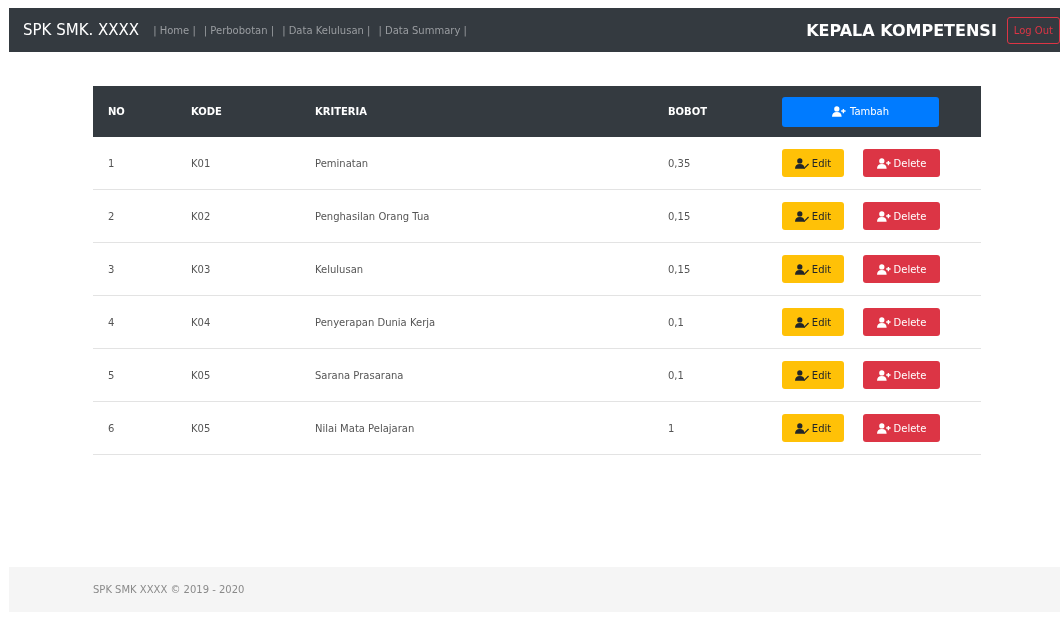 The height and width of the screenshot is (620, 1060). Describe the element at coordinates (372, 216) in the screenshot. I see `table-cell-text: Penghasilan Orang Tua` at that location.